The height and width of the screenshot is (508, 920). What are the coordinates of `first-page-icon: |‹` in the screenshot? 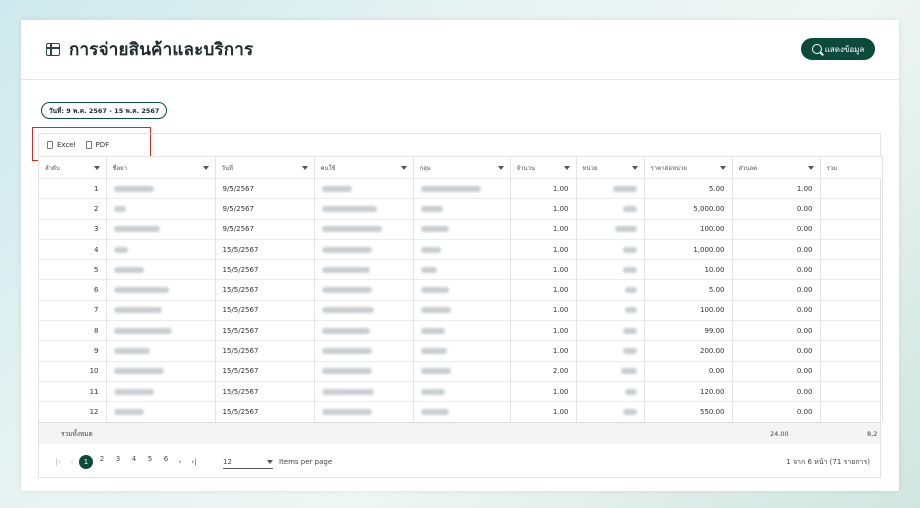 It's located at (58, 462).